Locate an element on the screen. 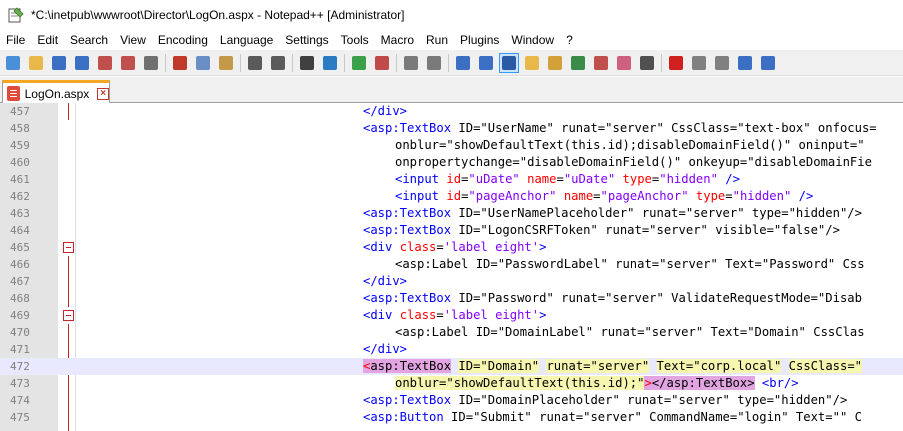  record-macro-button is located at coordinates (676, 63).